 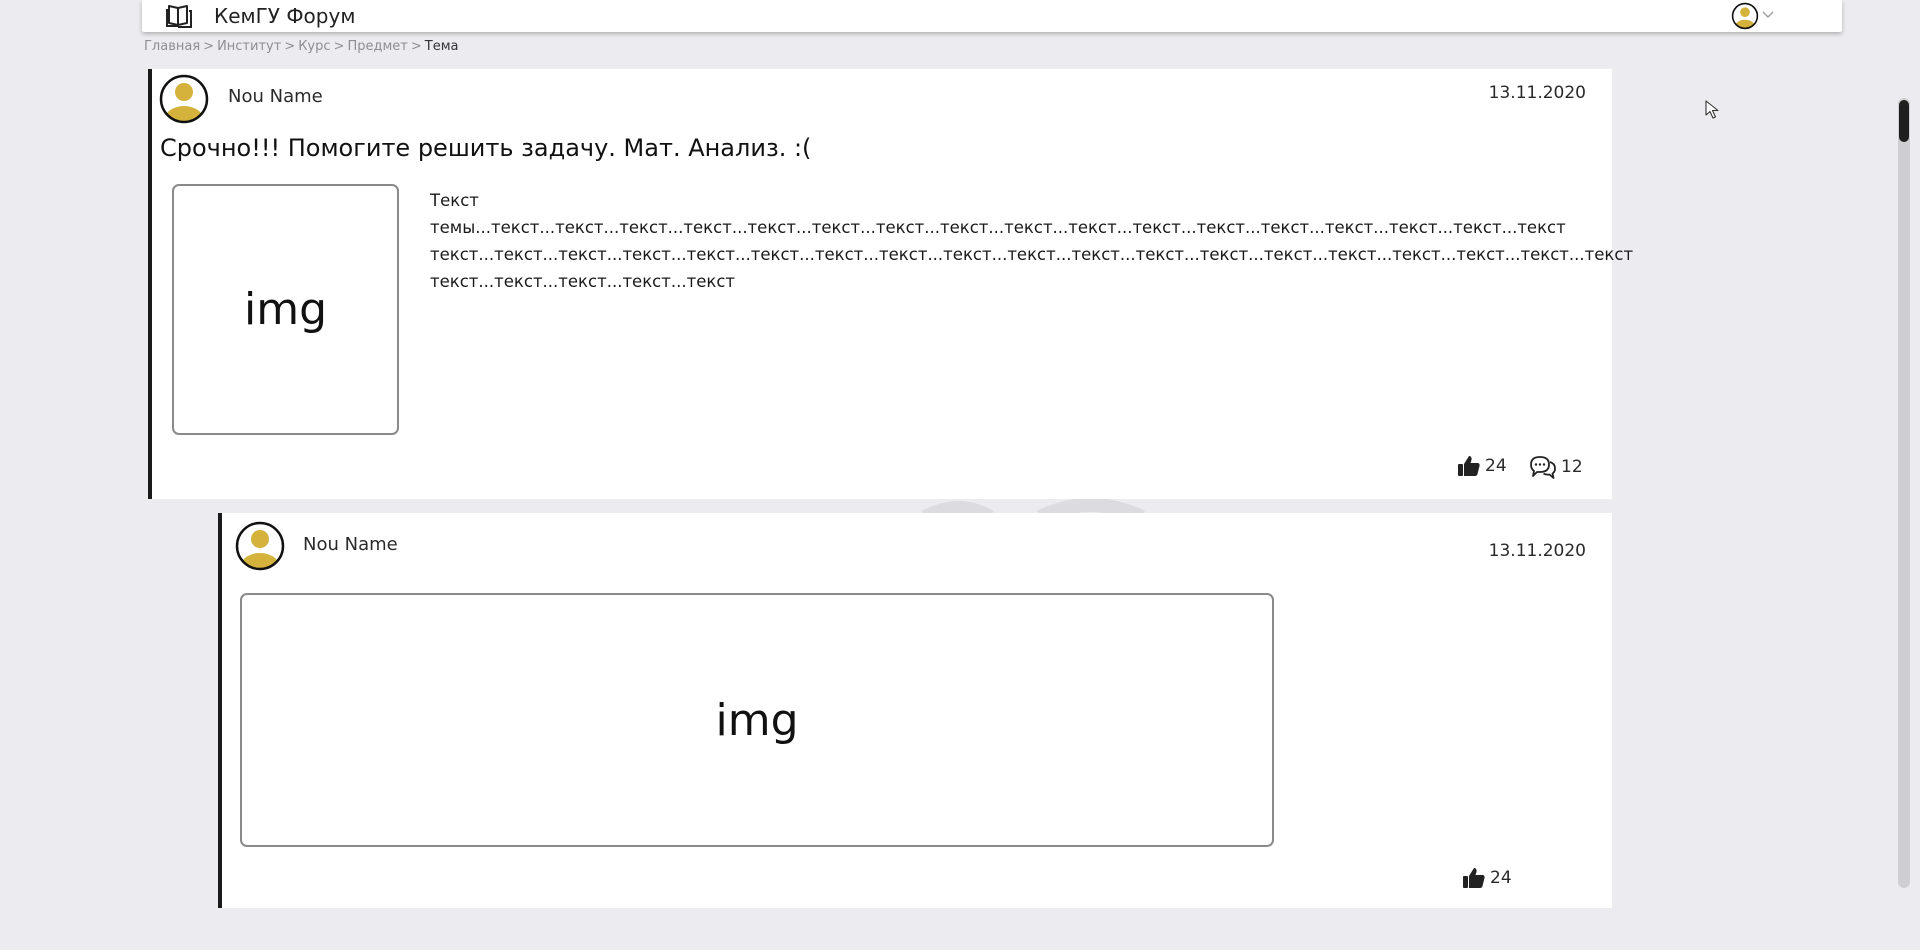 I want to click on post-author-name: Nou Name, so click(x=275, y=96).